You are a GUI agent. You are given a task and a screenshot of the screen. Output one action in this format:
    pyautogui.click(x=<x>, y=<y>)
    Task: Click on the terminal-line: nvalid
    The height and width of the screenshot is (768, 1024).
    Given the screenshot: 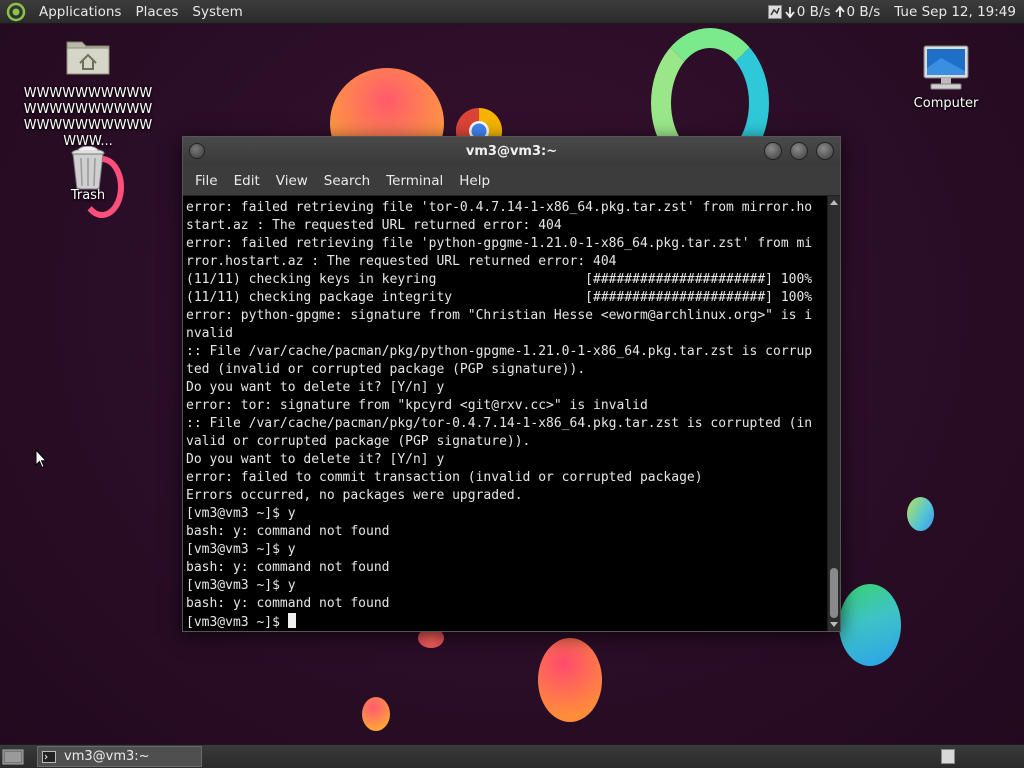 What is the action you would take?
    pyautogui.click(x=209, y=333)
    